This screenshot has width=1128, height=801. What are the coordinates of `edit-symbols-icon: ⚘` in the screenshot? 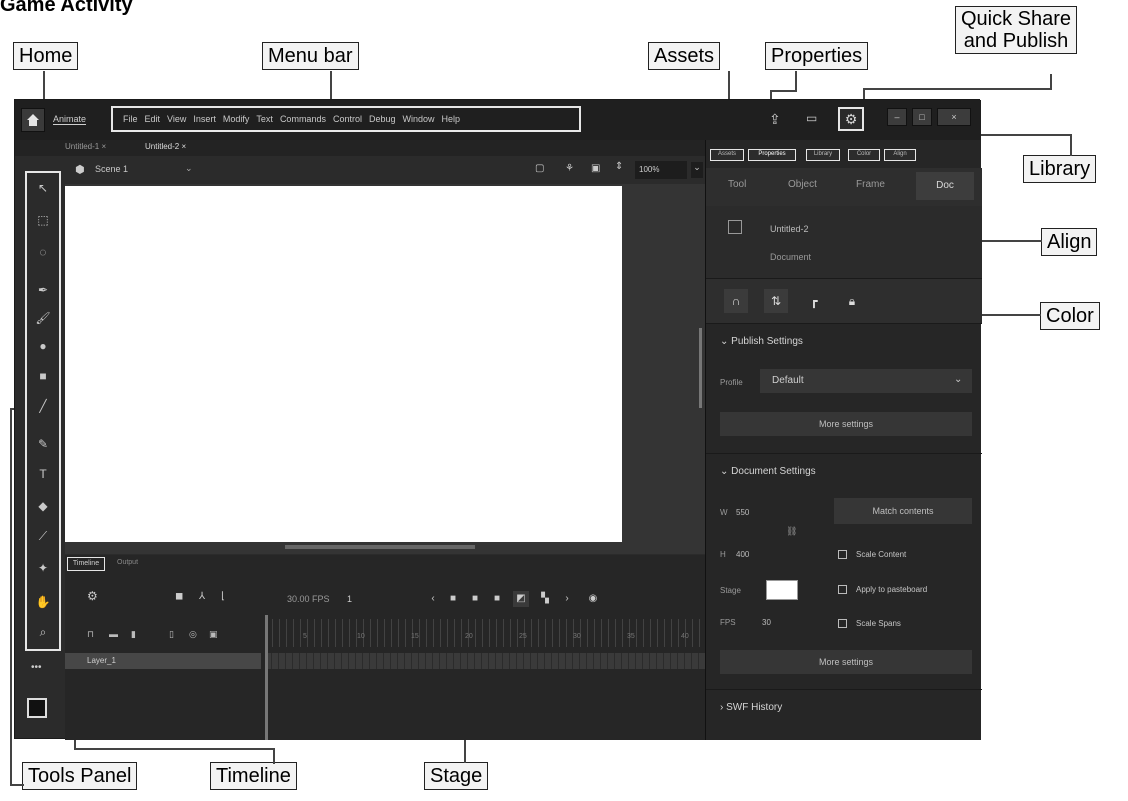 It's located at (569, 168).